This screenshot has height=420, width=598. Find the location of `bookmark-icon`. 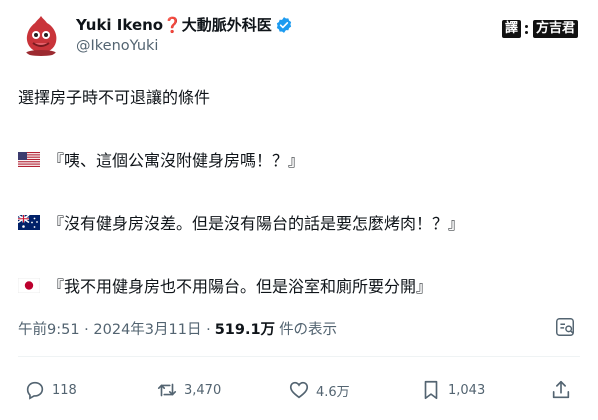

bookmark-icon is located at coordinates (431, 390).